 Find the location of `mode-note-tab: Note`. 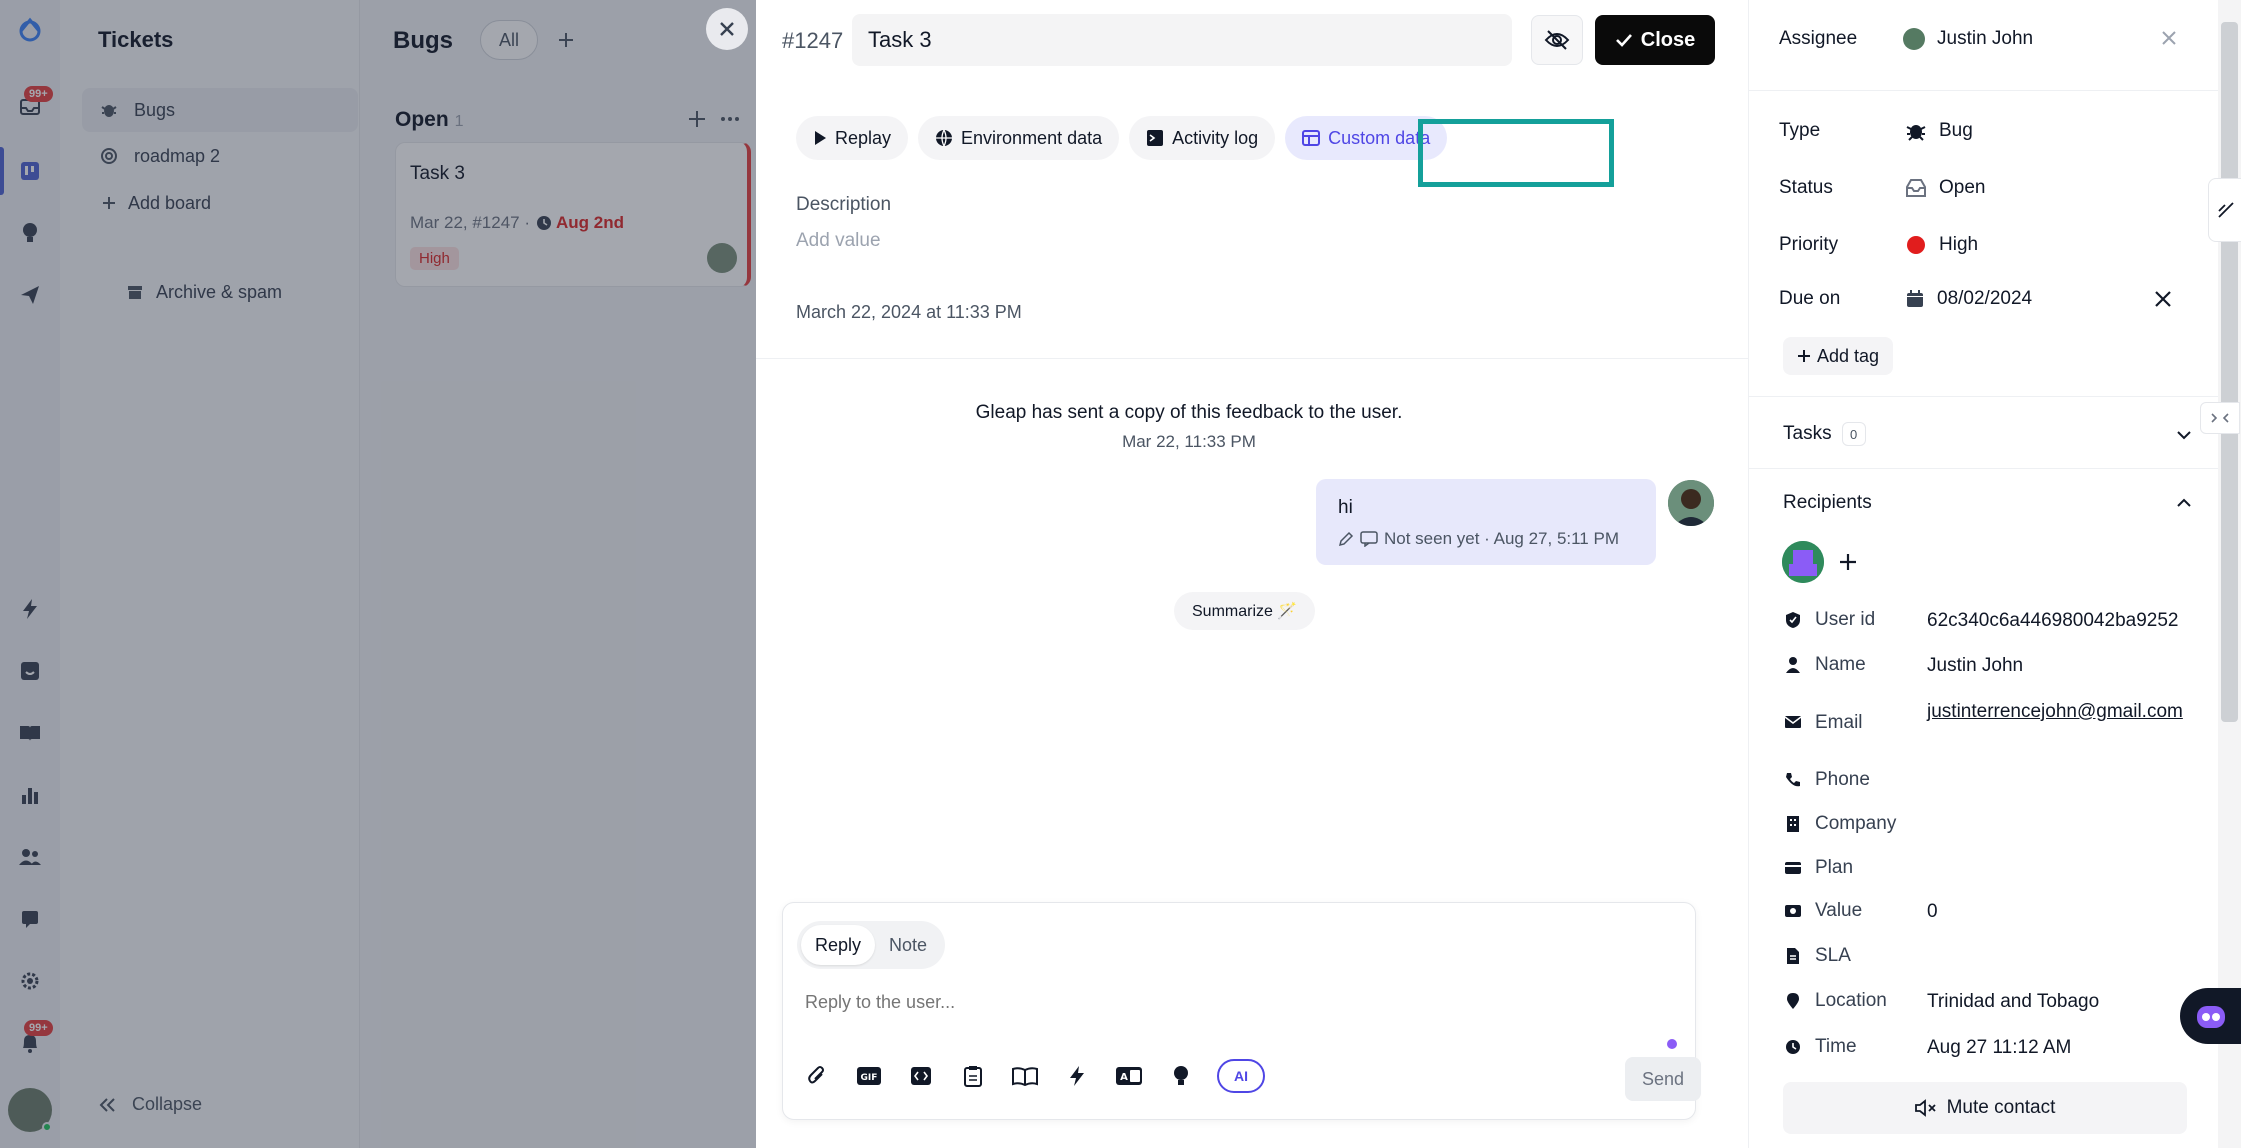

mode-note-tab: Note is located at coordinates (908, 945).